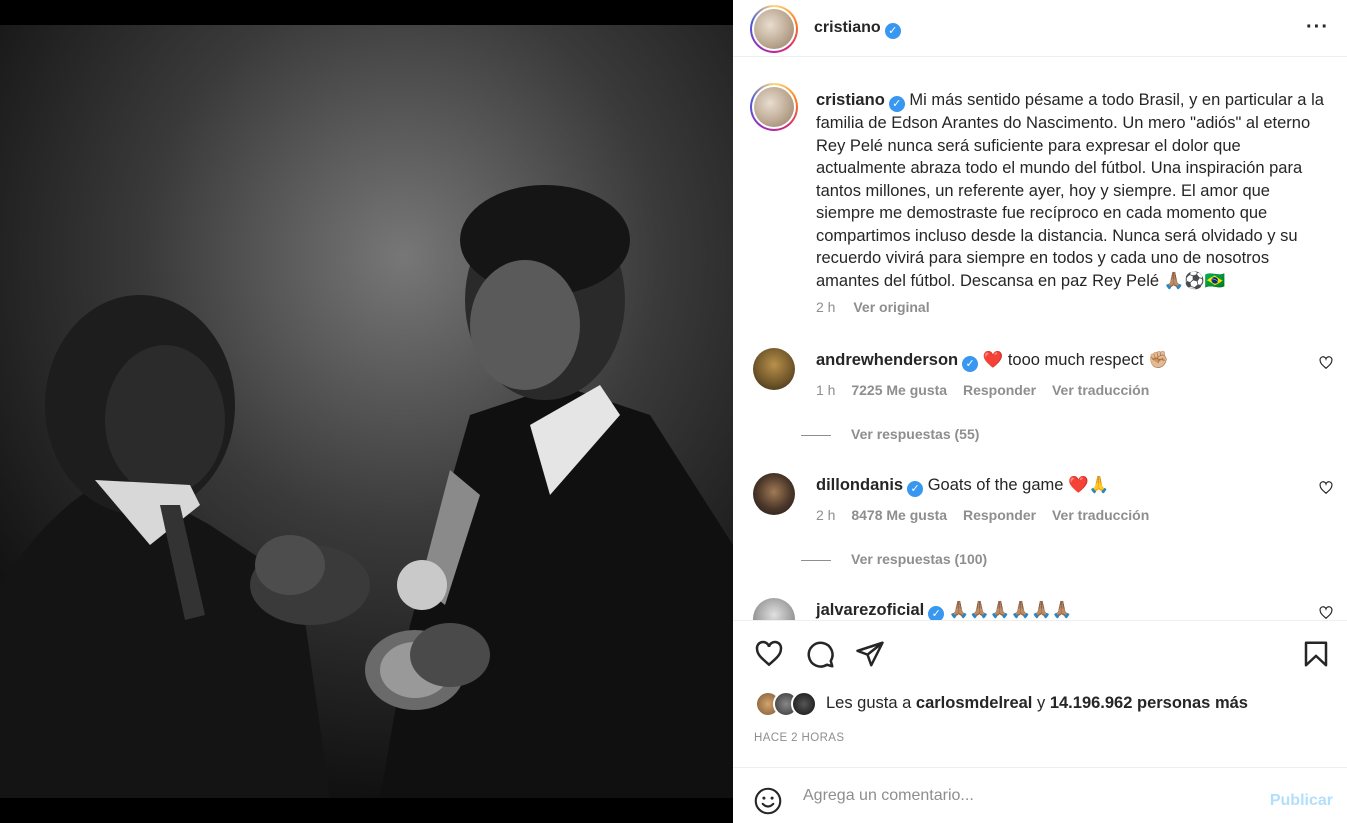  What do you see at coordinates (769, 654) in the screenshot?
I see `heart-icon` at bounding box center [769, 654].